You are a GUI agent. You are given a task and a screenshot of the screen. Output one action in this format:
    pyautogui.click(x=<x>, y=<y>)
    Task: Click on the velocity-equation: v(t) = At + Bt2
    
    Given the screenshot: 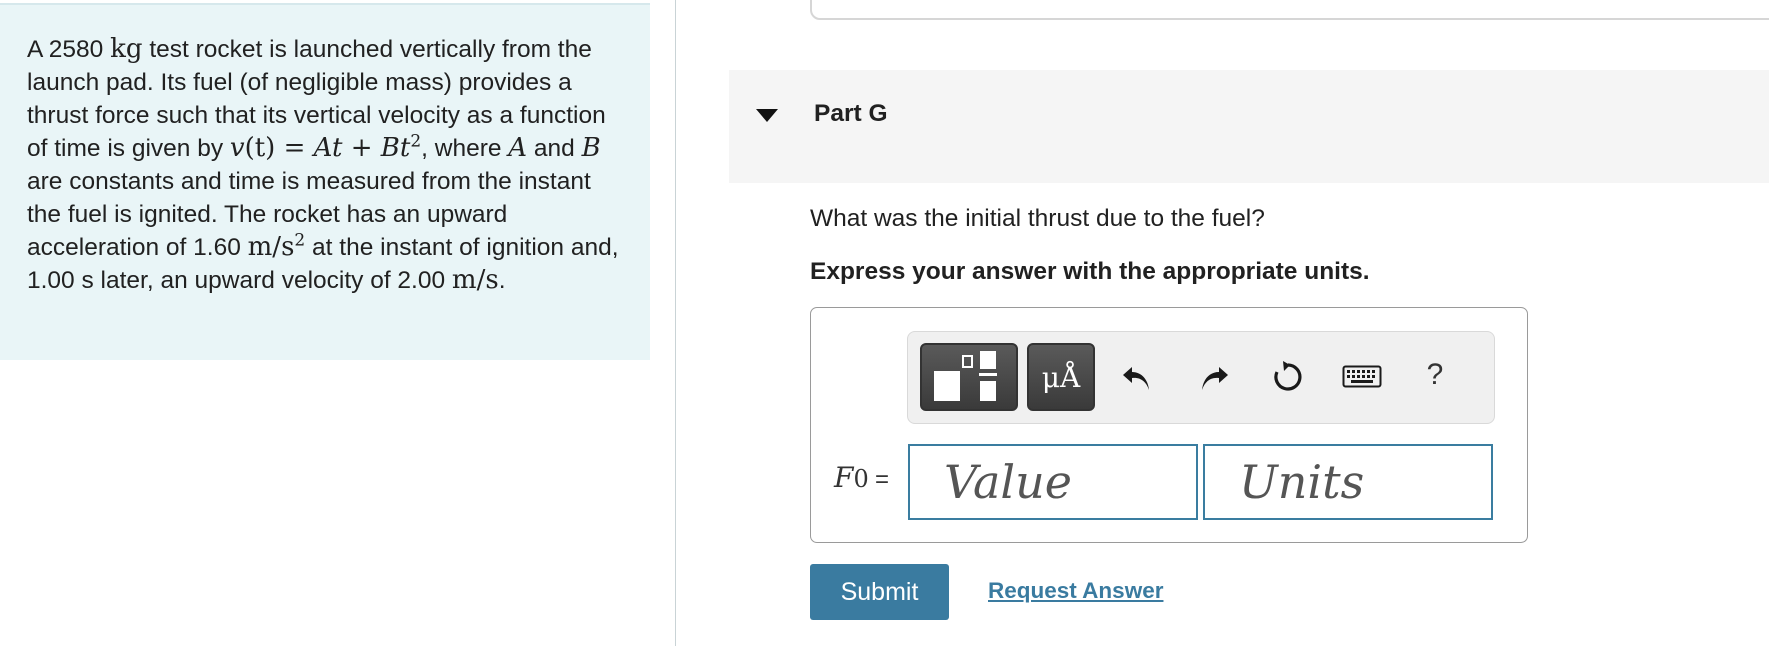 What is the action you would take?
    pyautogui.click(x=325, y=147)
    